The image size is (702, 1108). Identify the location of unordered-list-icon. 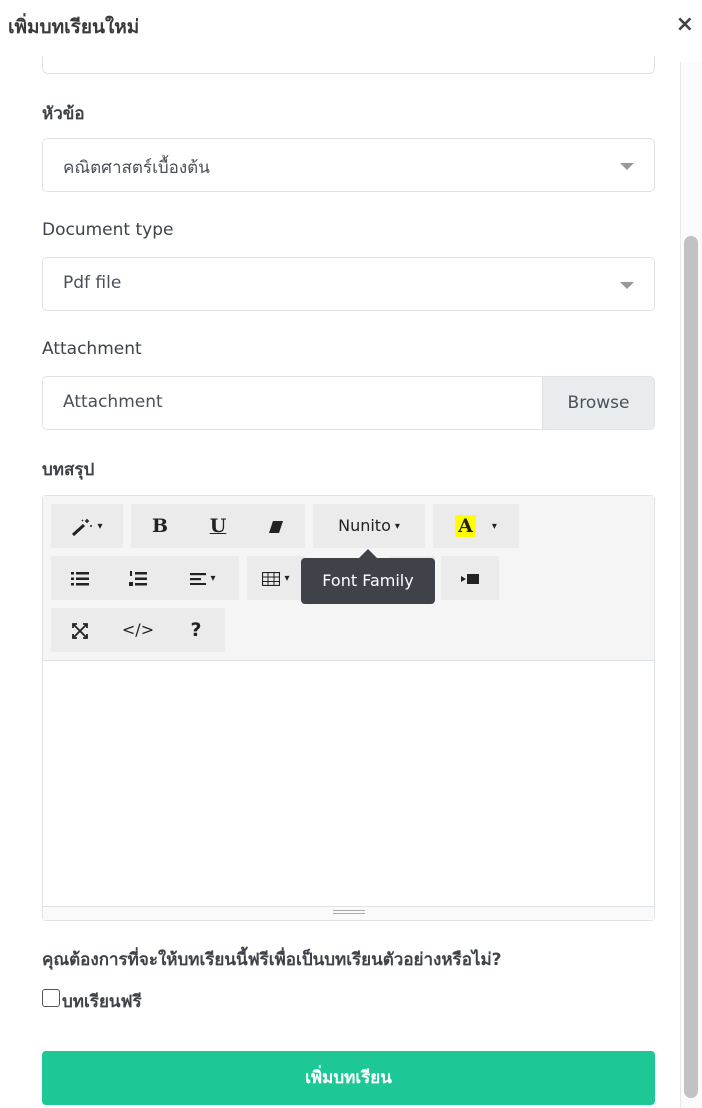
(80, 578).